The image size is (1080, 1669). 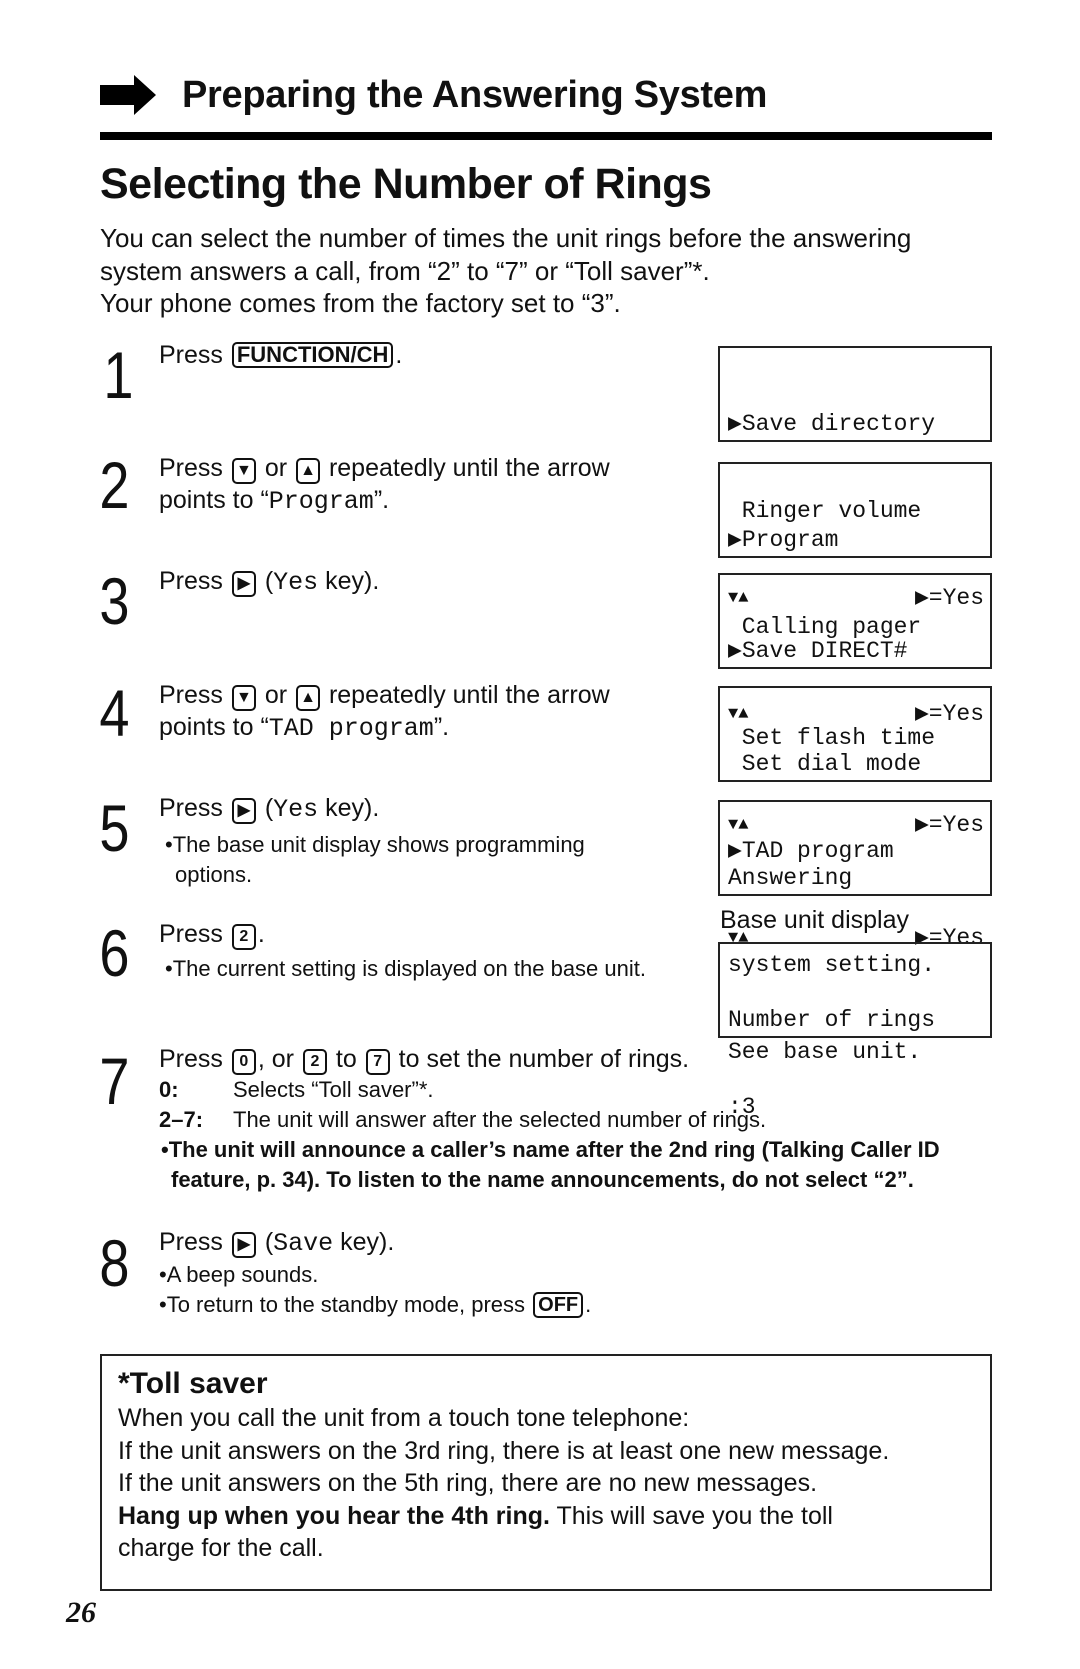 What do you see at coordinates (81, 1612) in the screenshot?
I see `page-number: 26` at bounding box center [81, 1612].